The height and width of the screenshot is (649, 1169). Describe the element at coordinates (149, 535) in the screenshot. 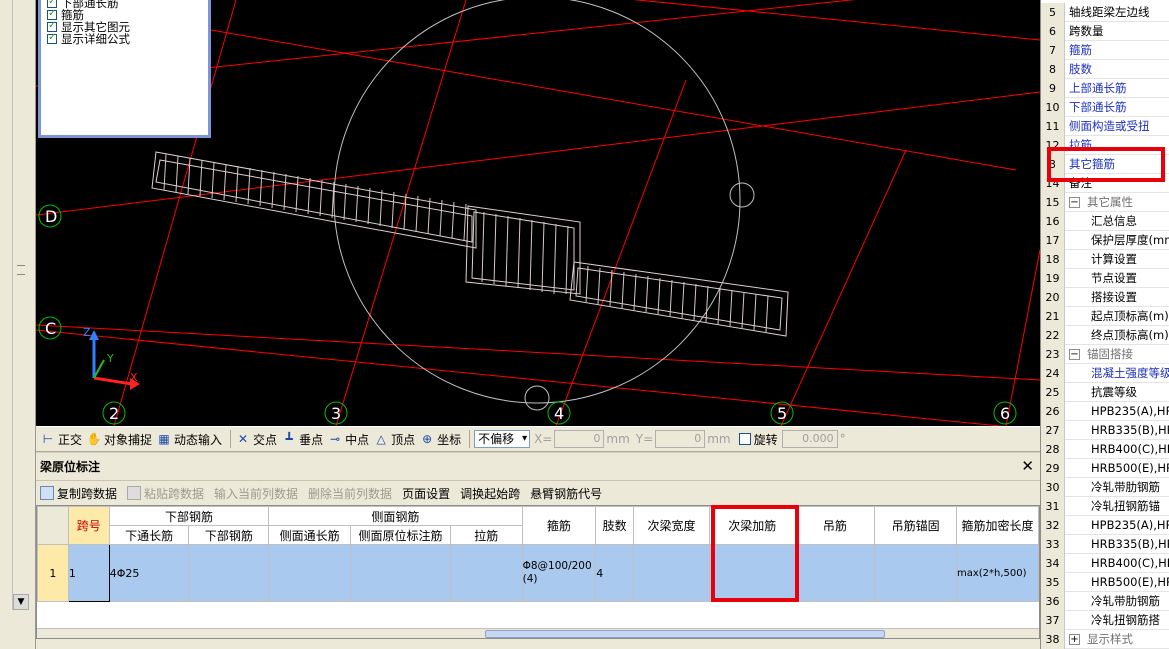

I see `col-bottom-through: 下通长筋` at that location.